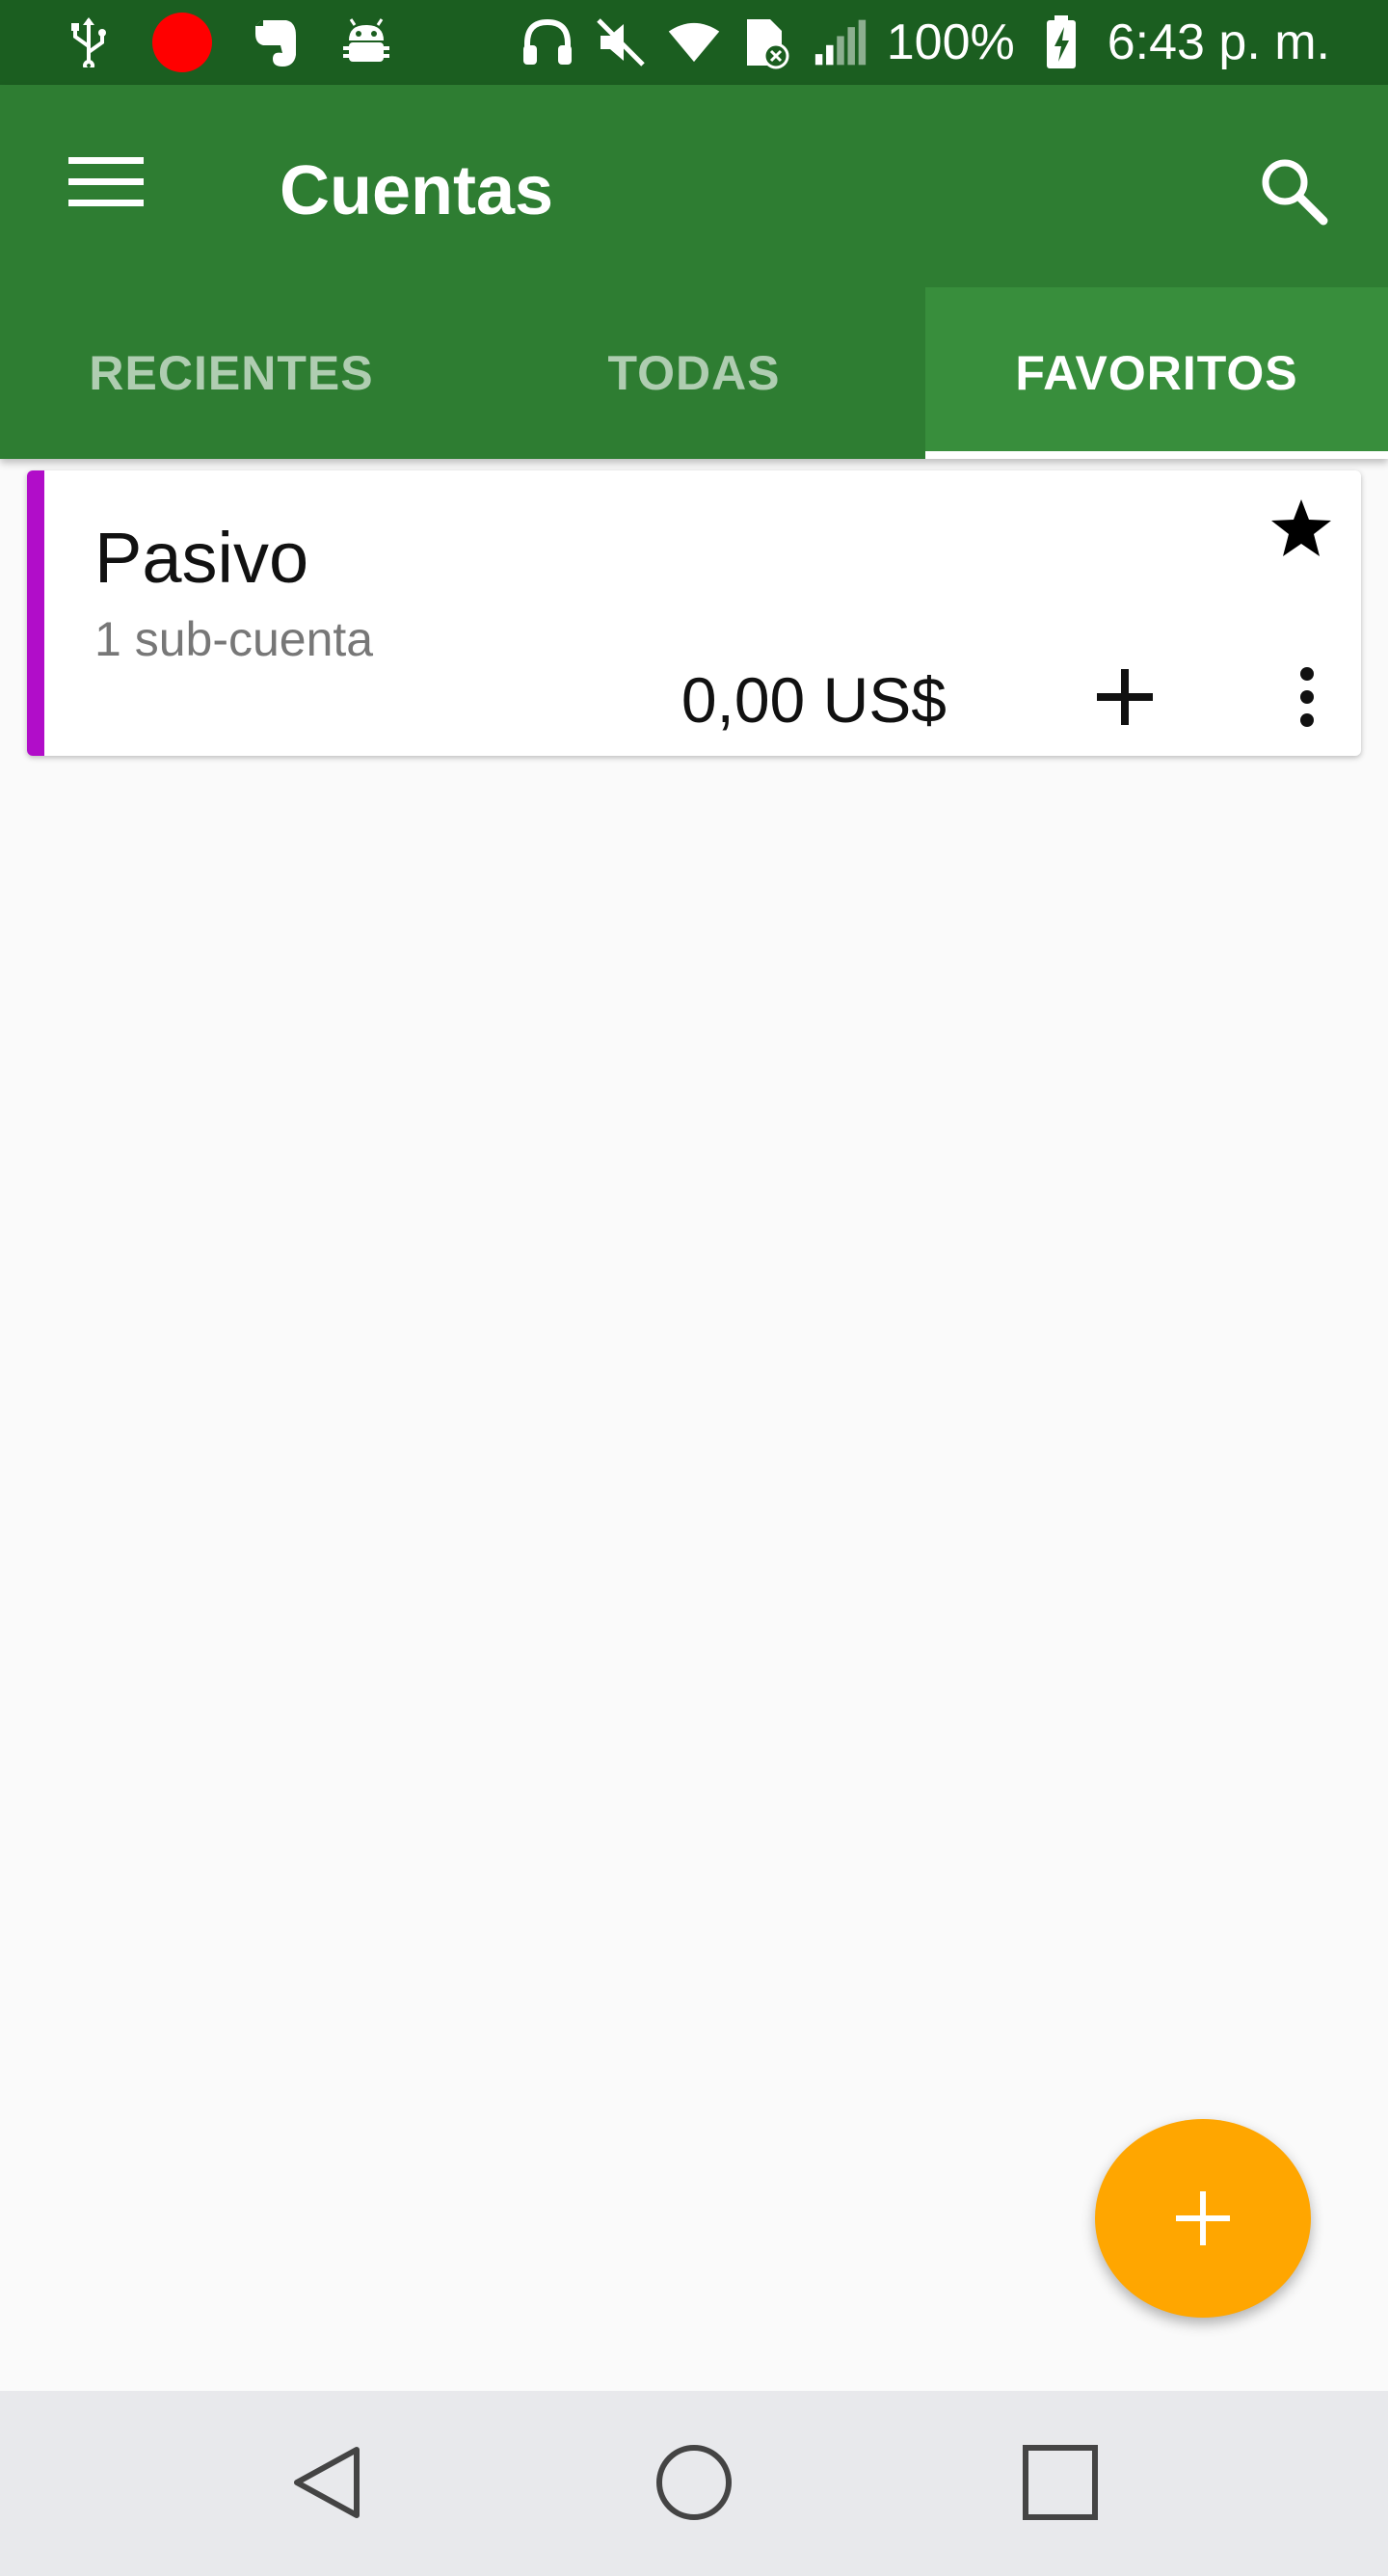  Describe the element at coordinates (1060, 2482) in the screenshot. I see `recents-icon` at that location.